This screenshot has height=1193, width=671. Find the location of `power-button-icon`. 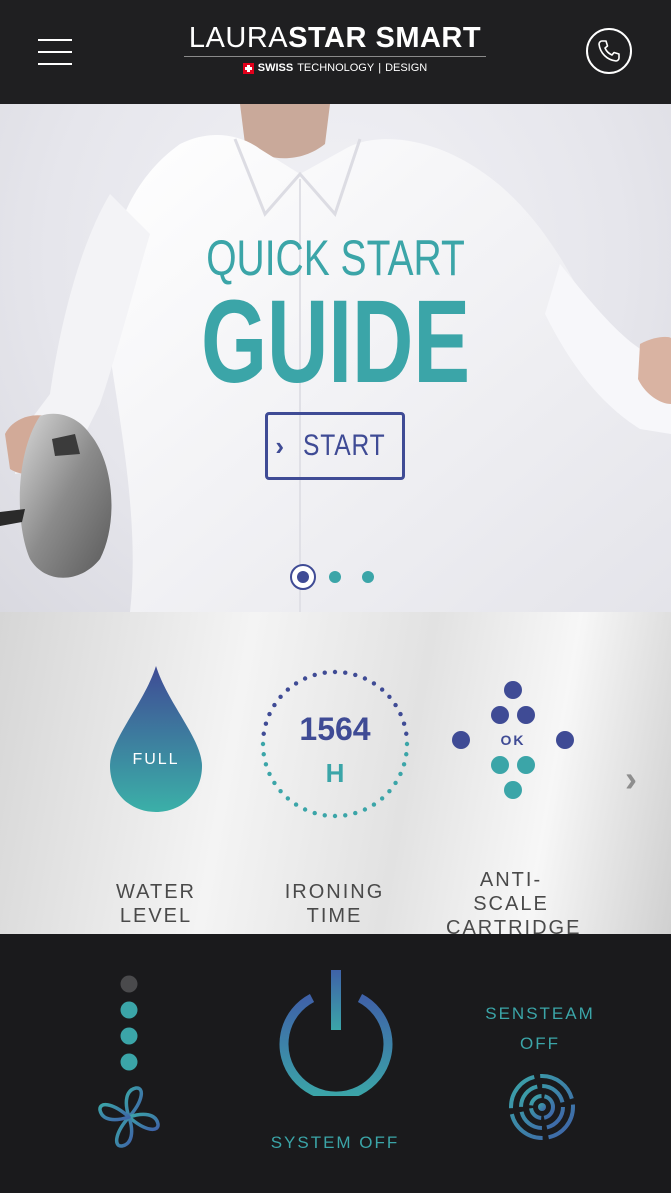

power-button-icon is located at coordinates (336, 1032).